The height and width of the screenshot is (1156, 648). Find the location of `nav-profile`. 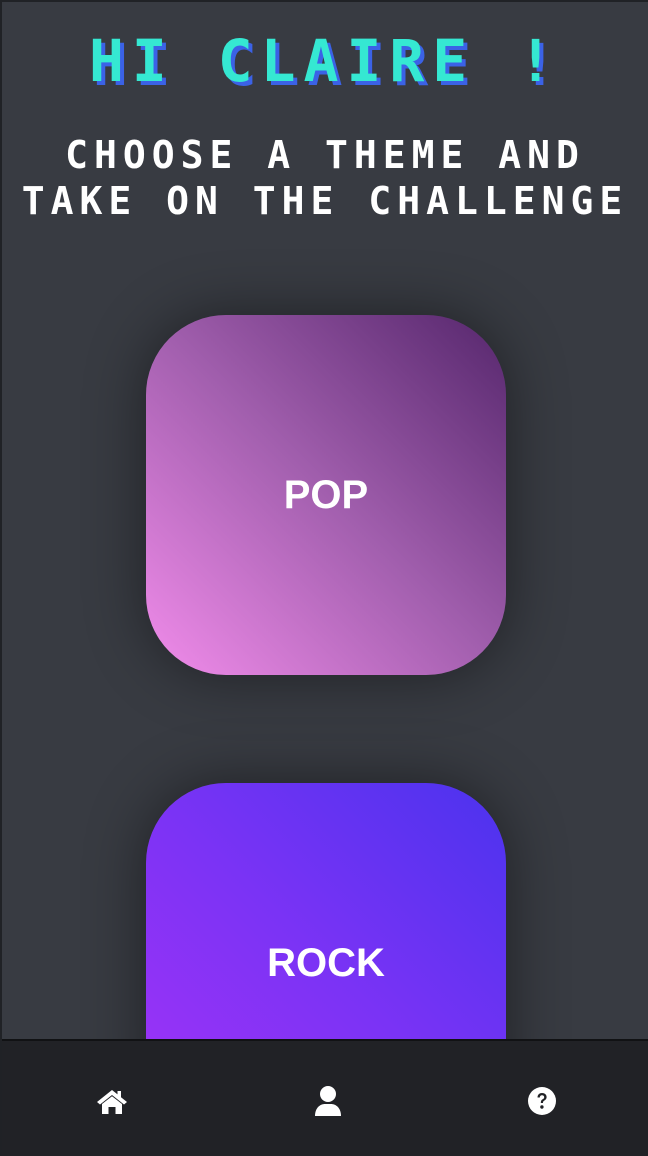

nav-profile is located at coordinates (328, 1101).